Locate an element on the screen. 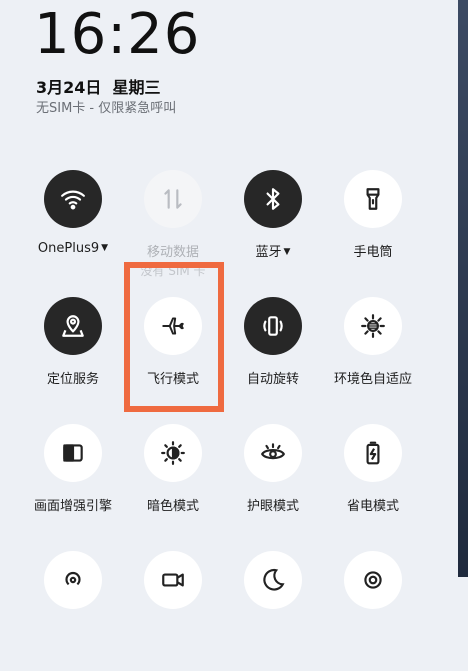 The width and height of the screenshot is (468, 671). location-icon is located at coordinates (73, 326).